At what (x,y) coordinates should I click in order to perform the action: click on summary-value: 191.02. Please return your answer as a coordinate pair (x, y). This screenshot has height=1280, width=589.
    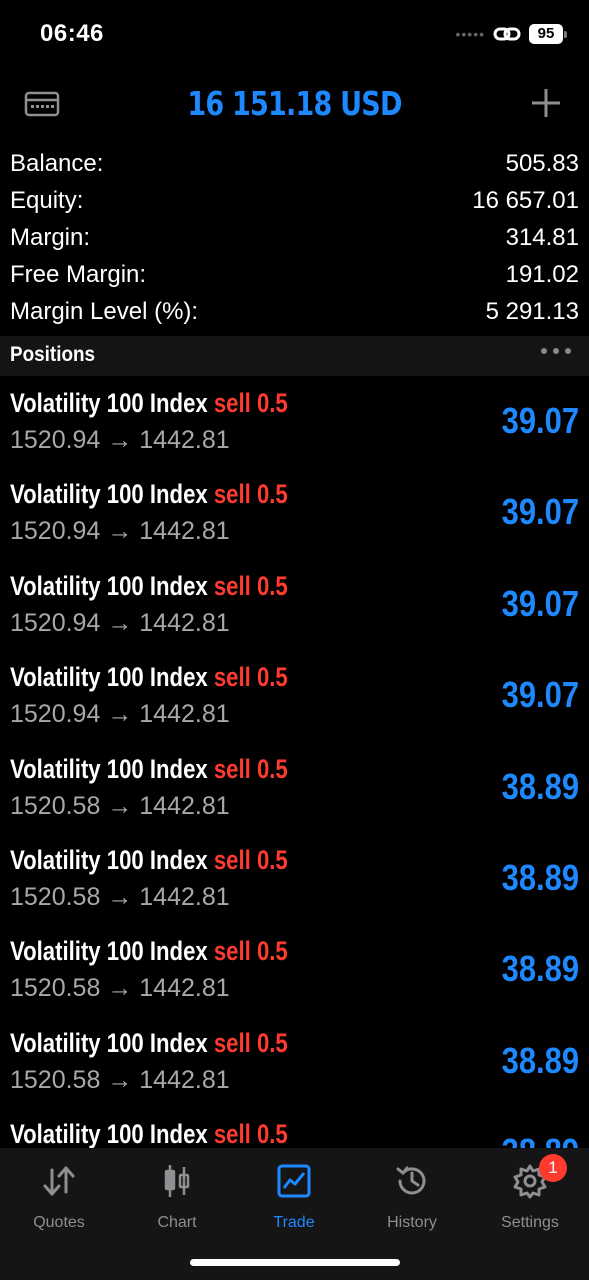
    Looking at the image, I should click on (542, 274).